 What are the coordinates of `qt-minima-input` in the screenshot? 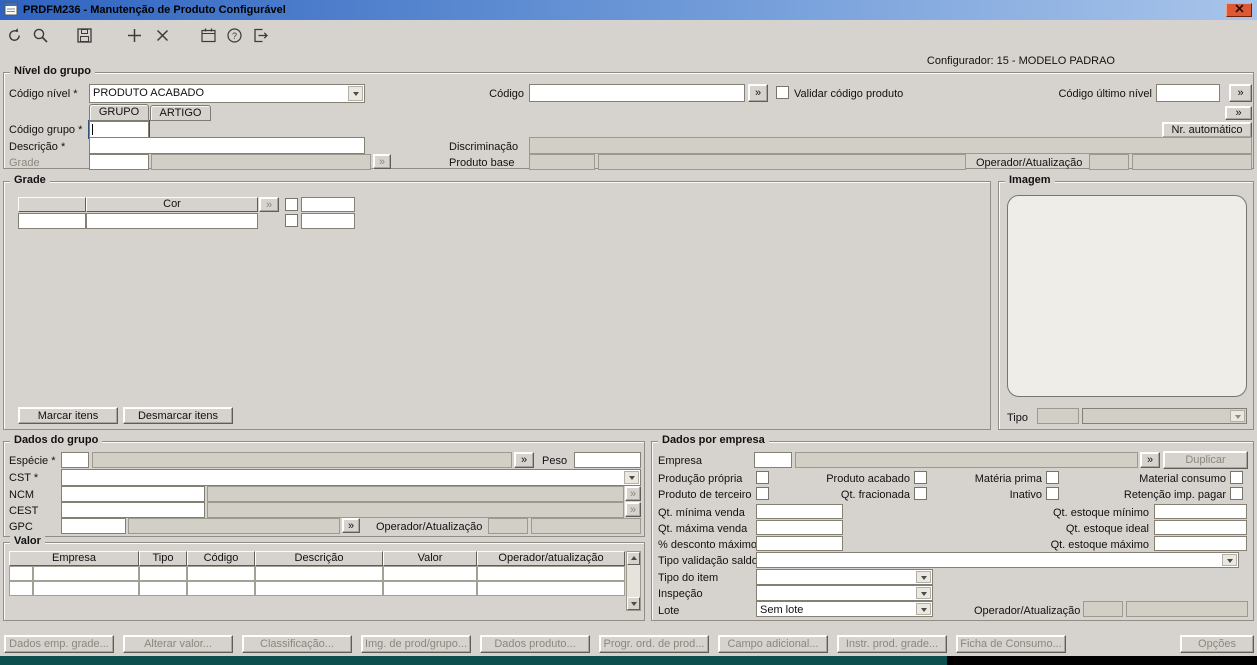 It's located at (799, 511).